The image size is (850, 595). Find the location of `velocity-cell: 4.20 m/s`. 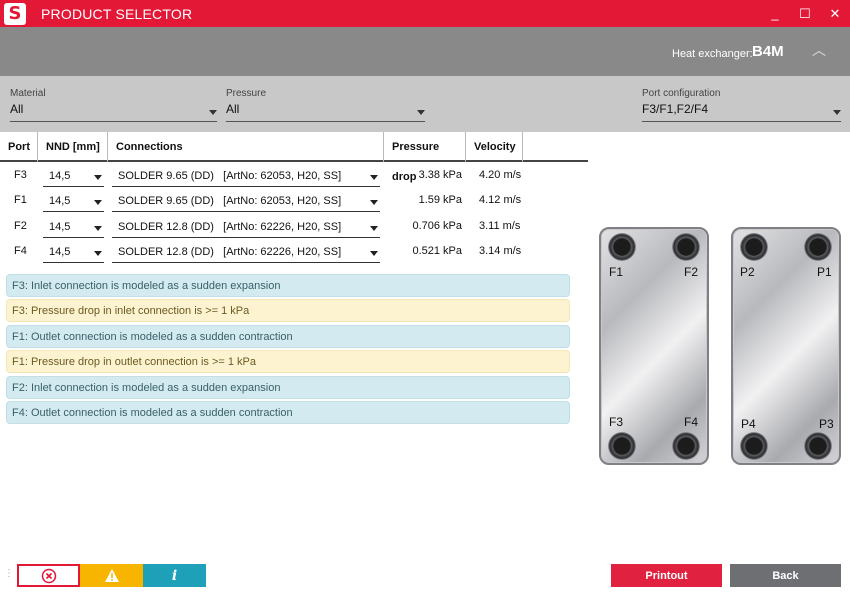

velocity-cell: 4.20 m/s is located at coordinates (500, 175).